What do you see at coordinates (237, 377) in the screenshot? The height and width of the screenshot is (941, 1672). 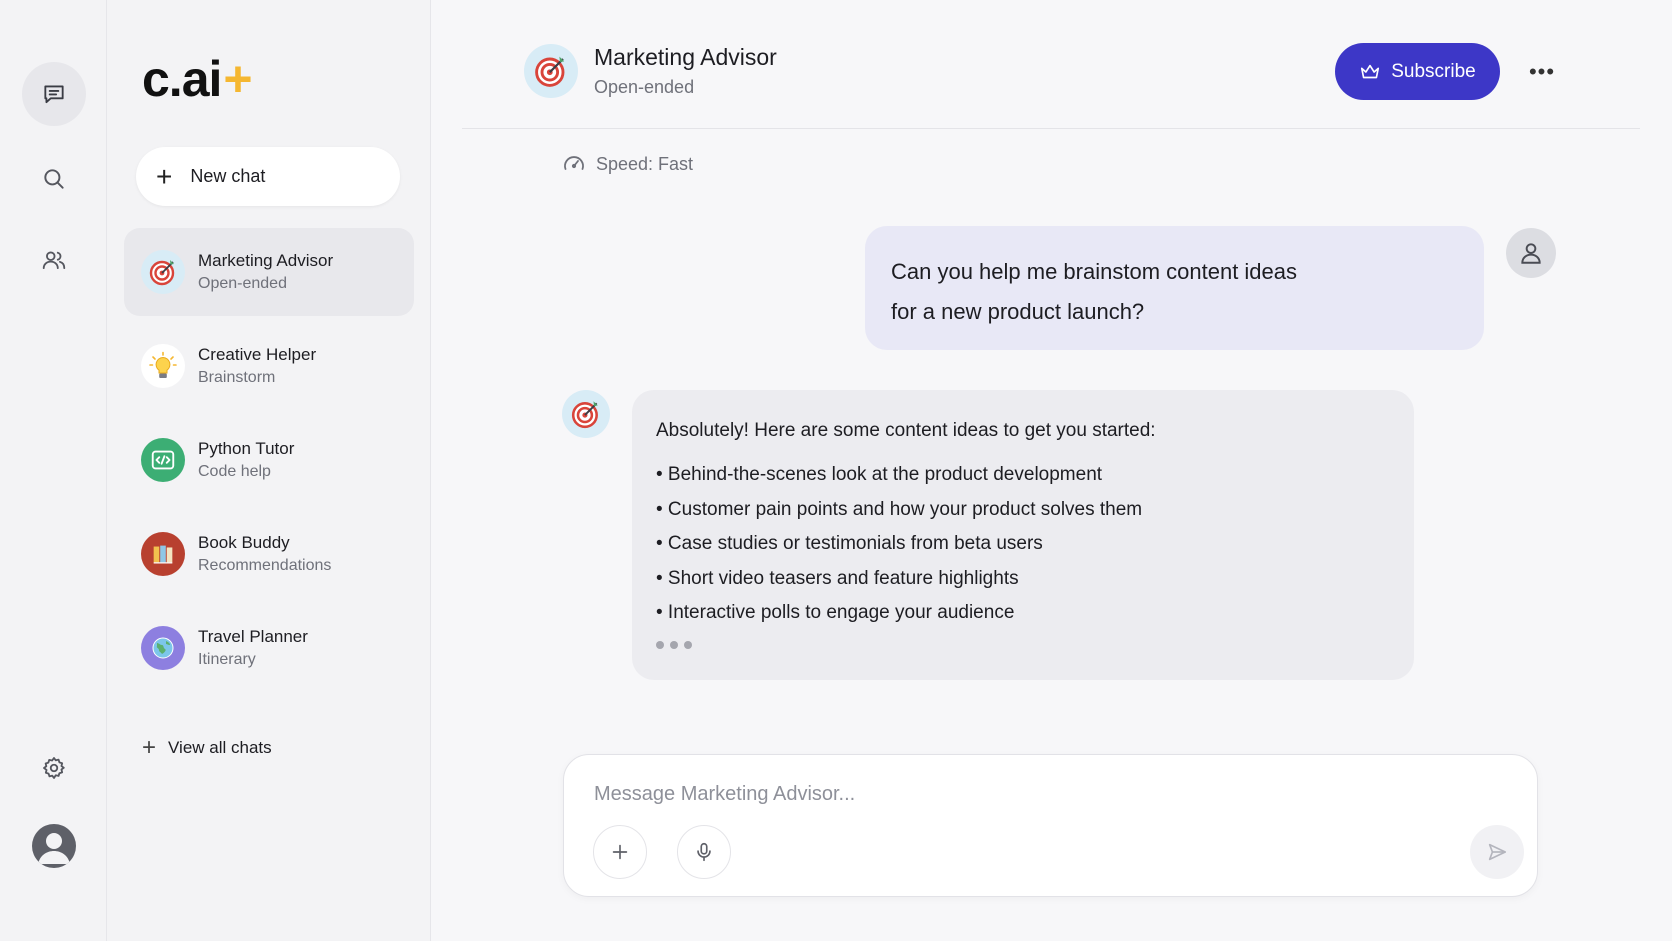 I see `chat-subtitle: Brainstorm` at bounding box center [237, 377].